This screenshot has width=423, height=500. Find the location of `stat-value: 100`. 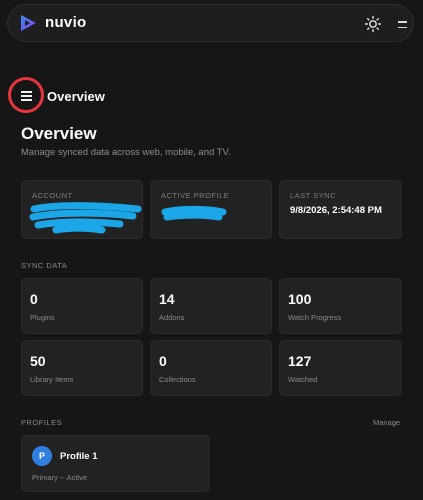

stat-value: 100 is located at coordinates (300, 299).